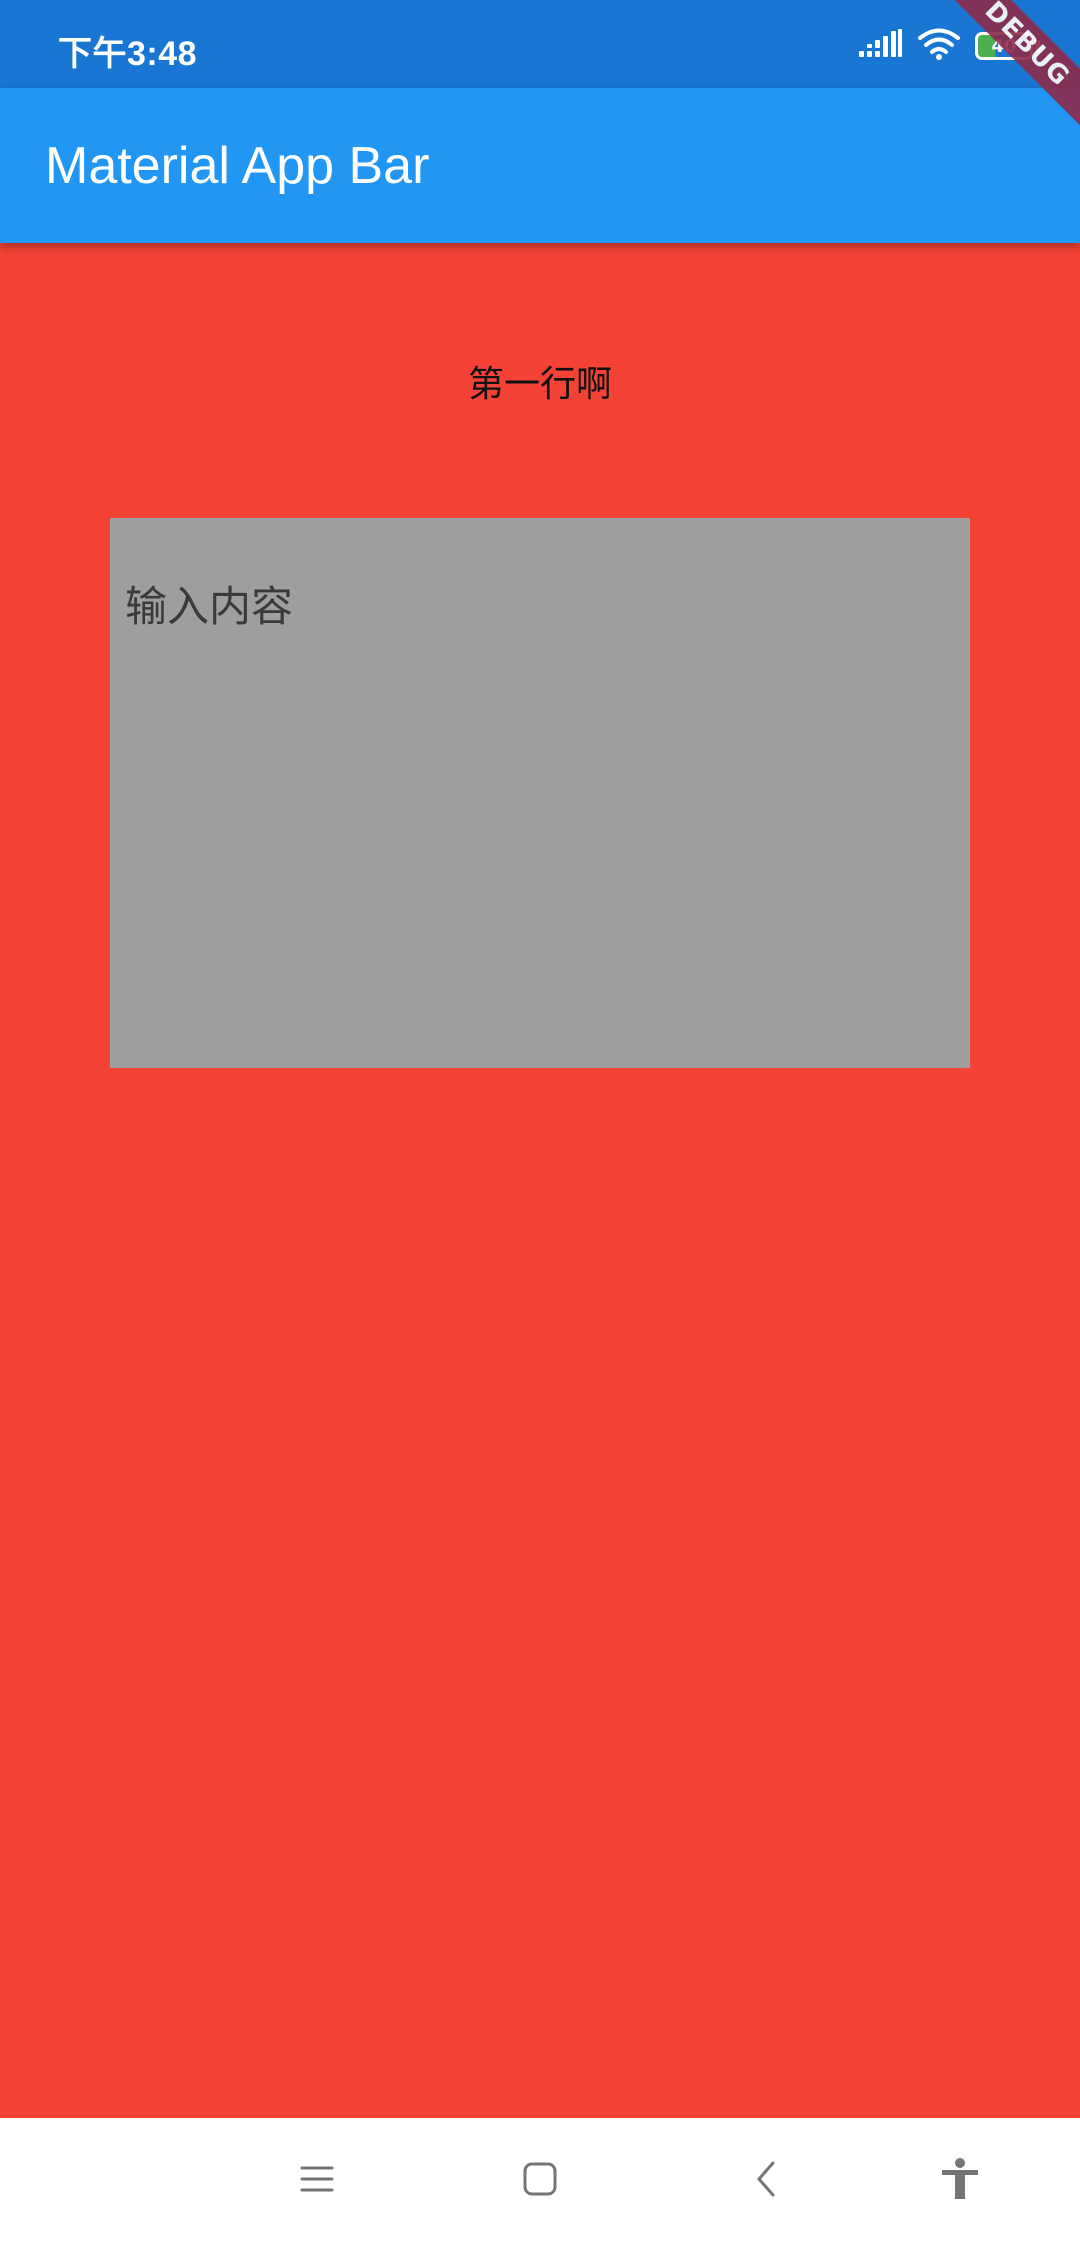 The width and height of the screenshot is (1080, 2248). I want to click on app-bar: Material App Bar, so click(540, 165).